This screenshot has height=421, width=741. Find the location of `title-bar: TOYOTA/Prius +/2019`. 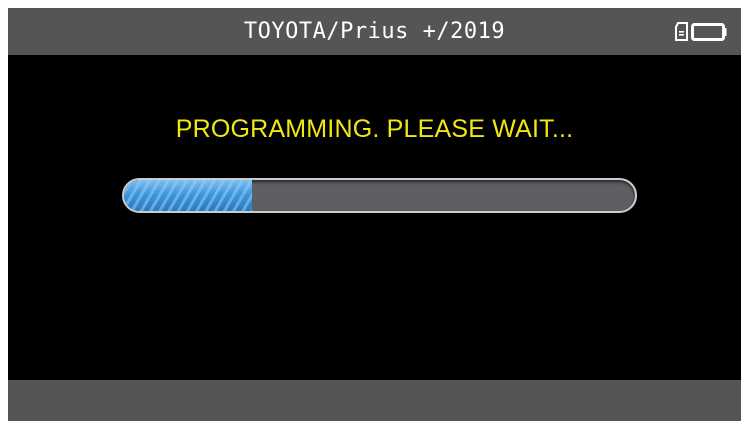

title-bar: TOYOTA/Prius +/2019 is located at coordinates (374, 31).